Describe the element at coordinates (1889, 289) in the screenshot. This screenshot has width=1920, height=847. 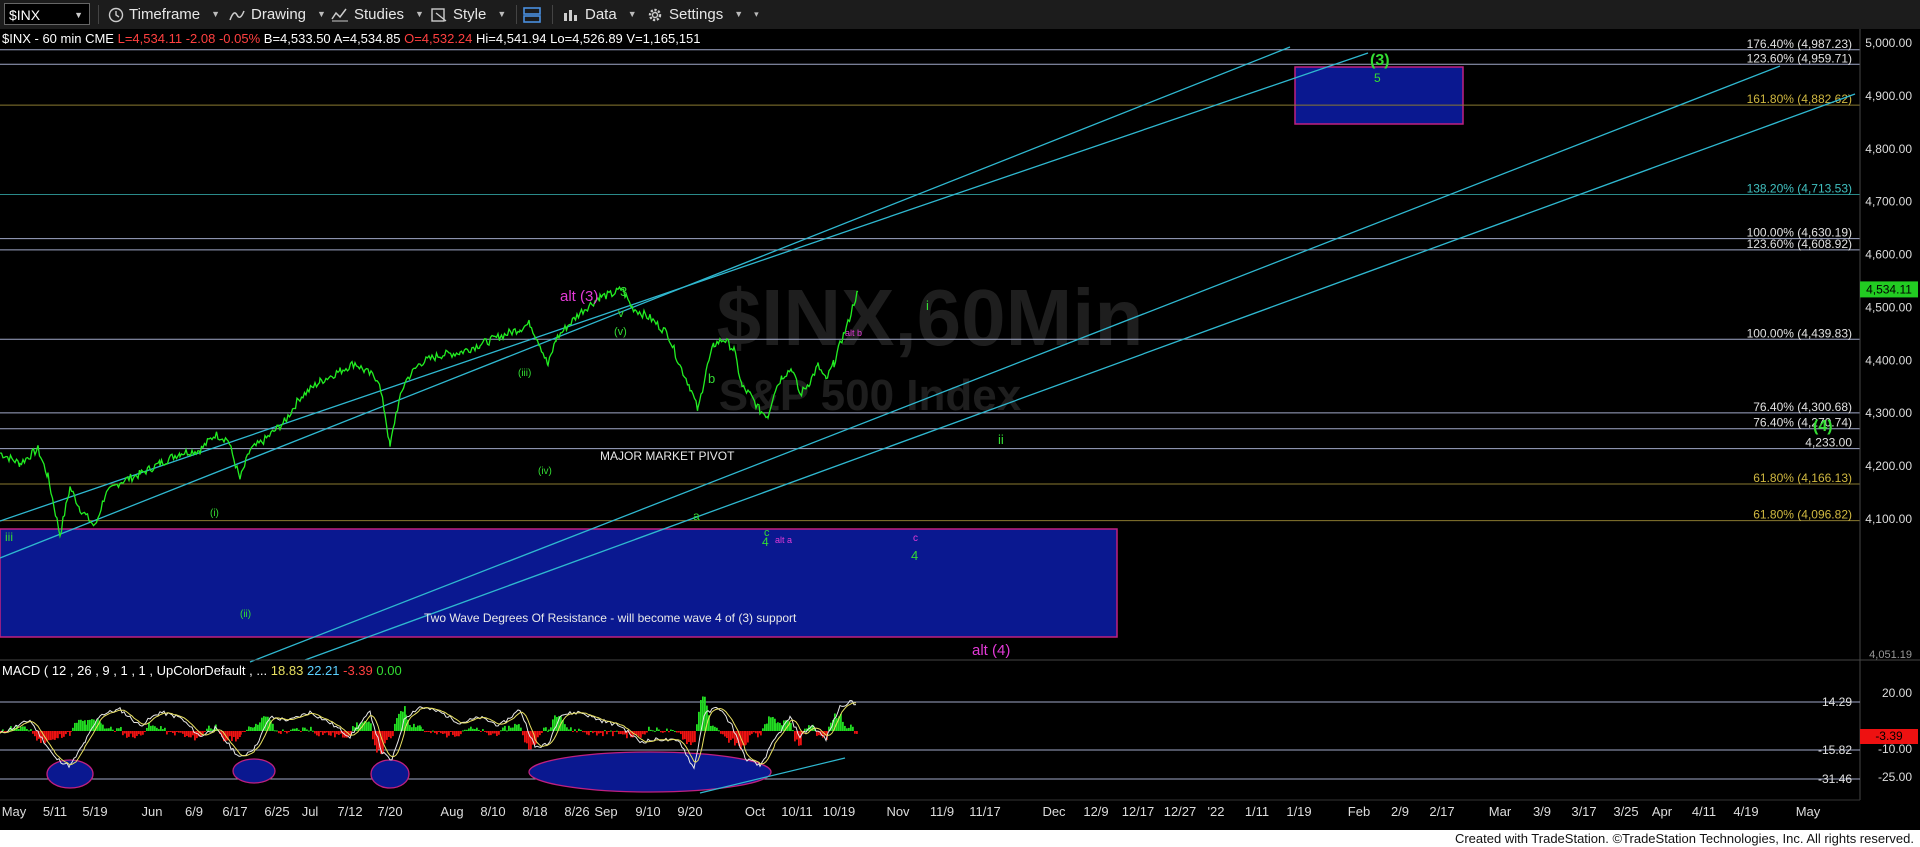
I see `current-price-label: 4,534.11` at that location.